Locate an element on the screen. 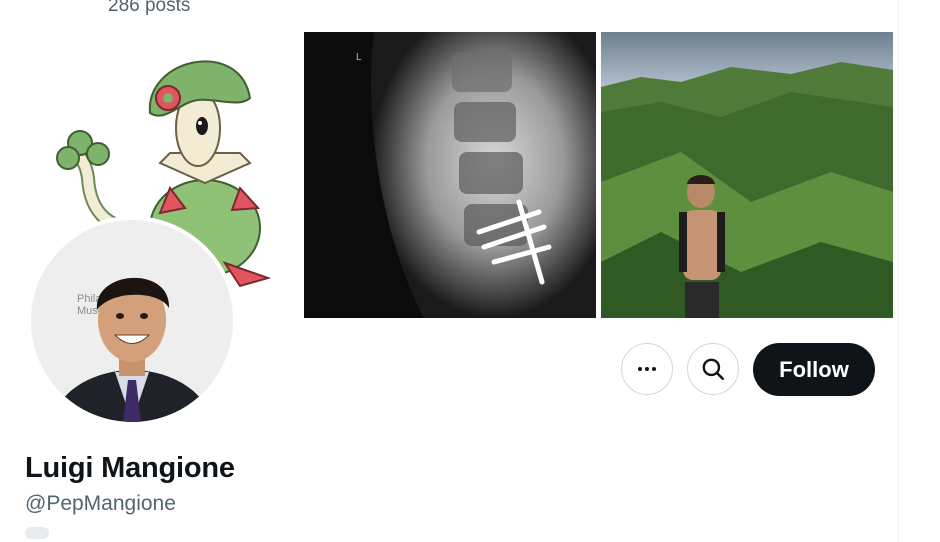 Image resolution: width=940 pixels, height=542 pixels. more-horizontal-icon is located at coordinates (647, 369).